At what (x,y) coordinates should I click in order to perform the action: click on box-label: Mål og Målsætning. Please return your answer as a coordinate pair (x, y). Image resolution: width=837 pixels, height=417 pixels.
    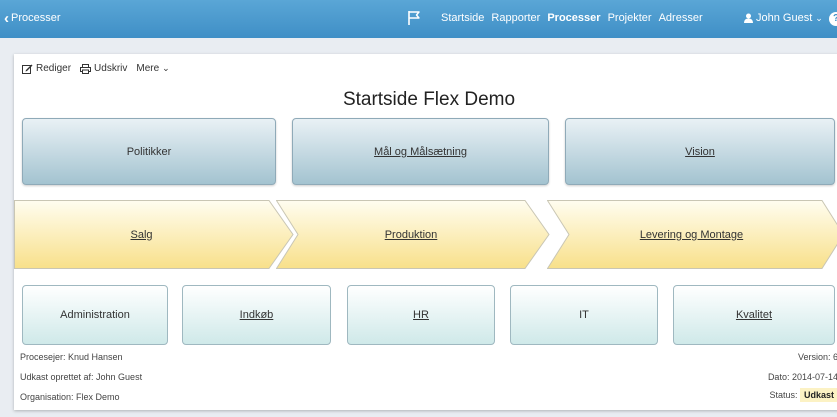
    Looking at the image, I should click on (420, 151).